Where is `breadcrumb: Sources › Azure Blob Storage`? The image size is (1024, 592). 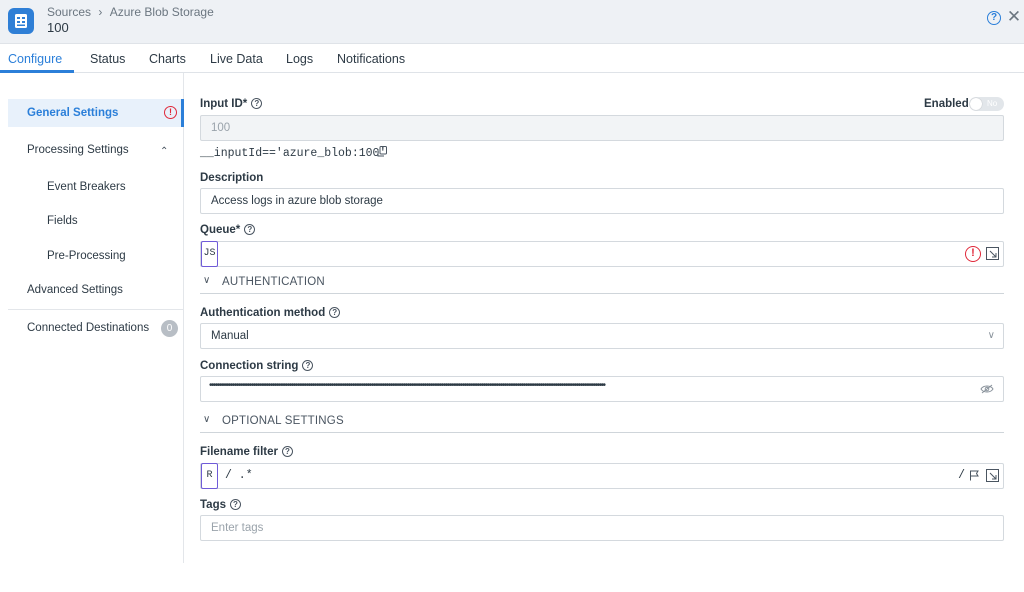
breadcrumb: Sources › Azure Blob Storage is located at coordinates (130, 11).